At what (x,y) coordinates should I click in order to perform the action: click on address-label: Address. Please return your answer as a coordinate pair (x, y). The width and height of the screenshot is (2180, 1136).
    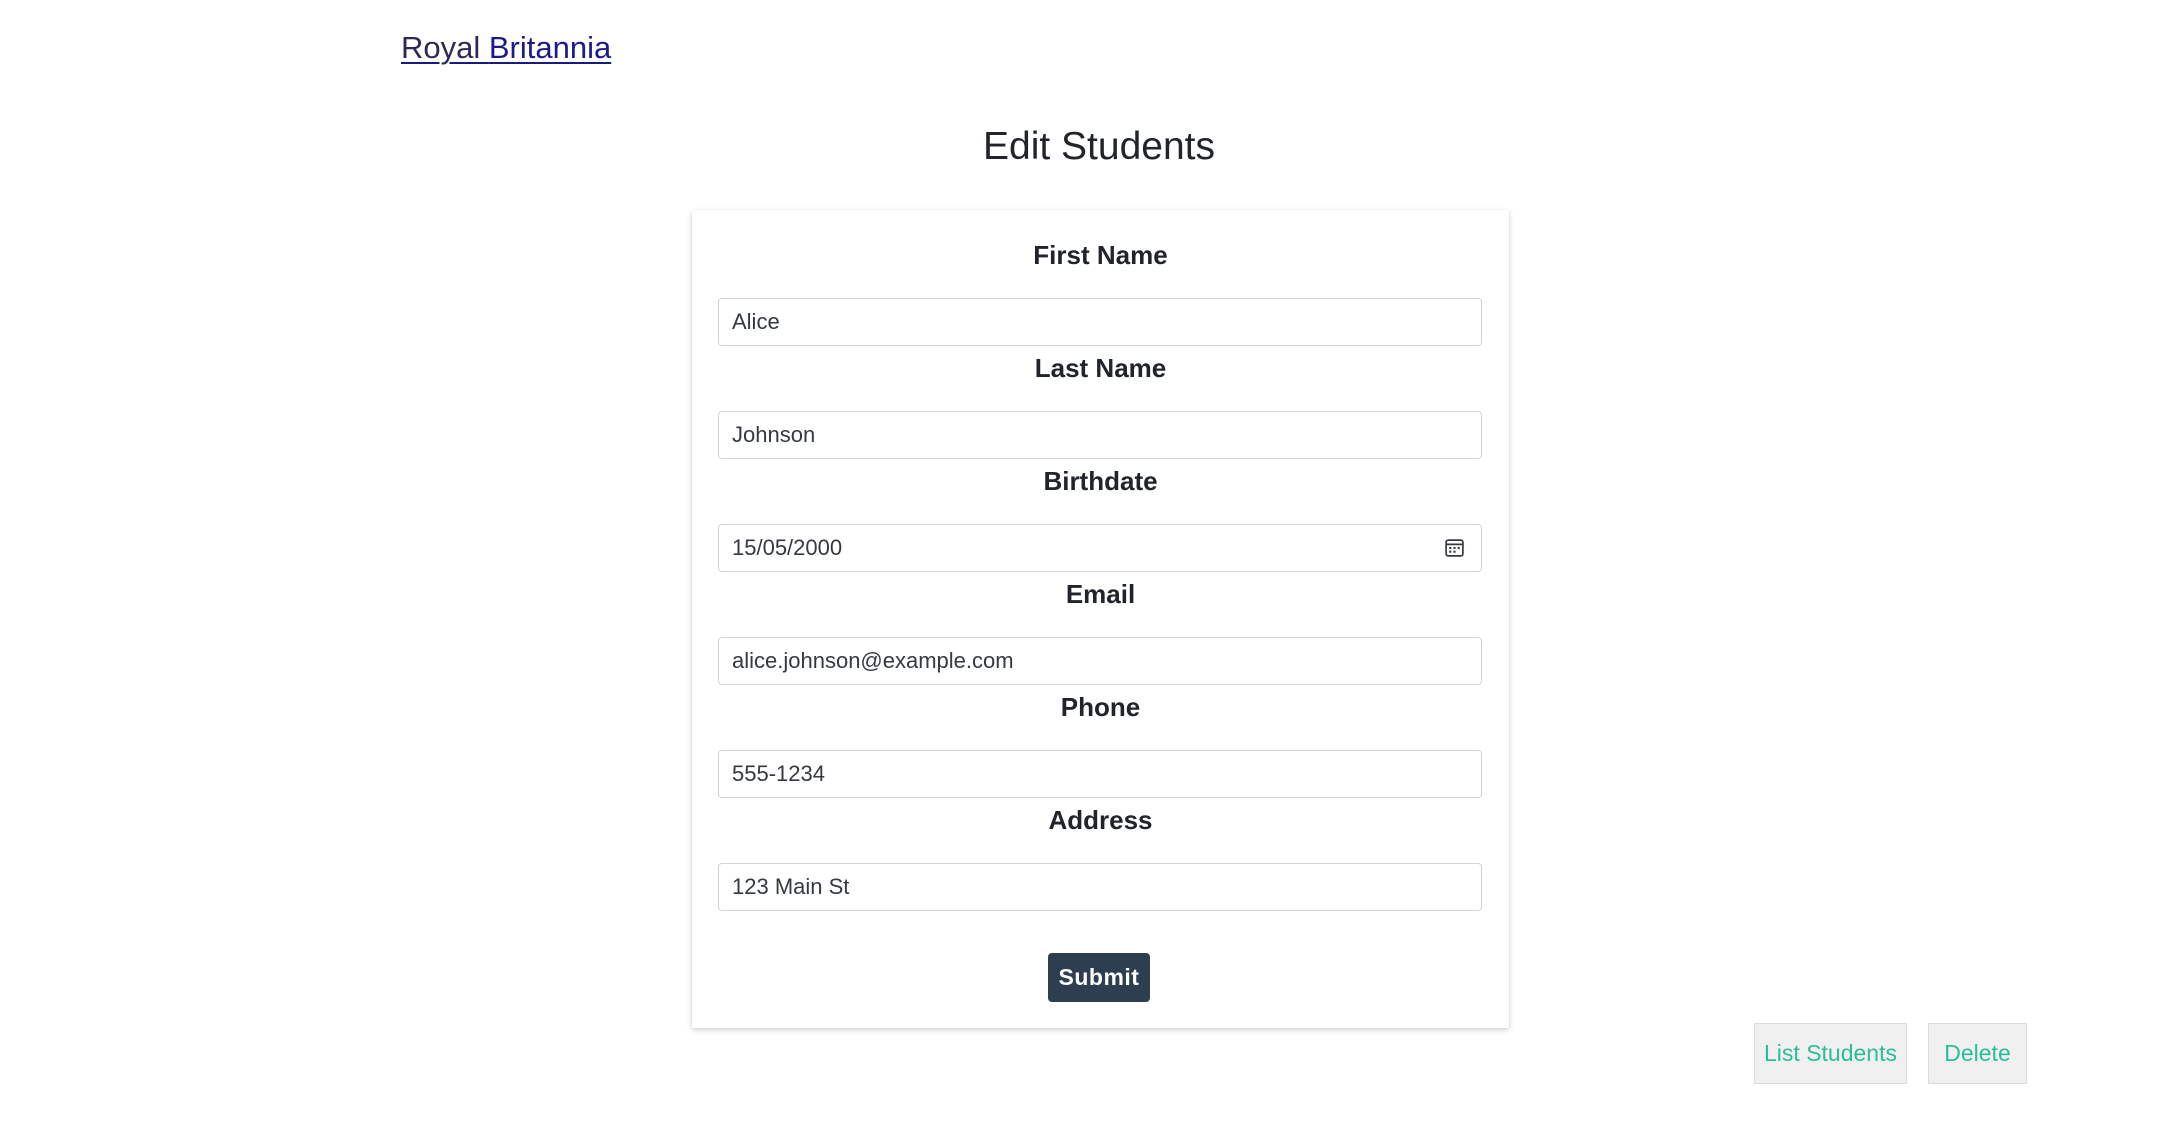
    Looking at the image, I should click on (1100, 820).